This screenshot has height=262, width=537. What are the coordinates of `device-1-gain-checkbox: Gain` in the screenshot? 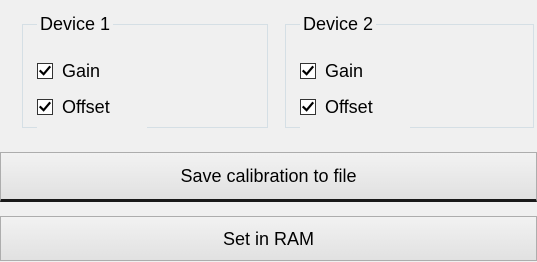 It's located at (68, 71).